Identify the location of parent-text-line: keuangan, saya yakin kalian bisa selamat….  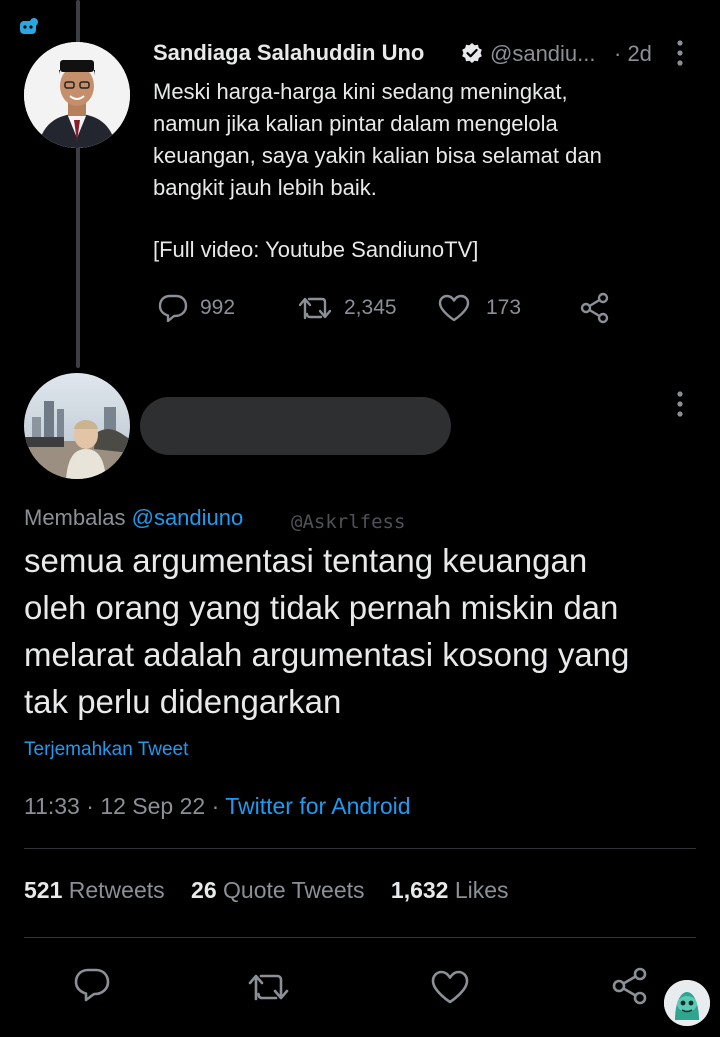
(377, 155).